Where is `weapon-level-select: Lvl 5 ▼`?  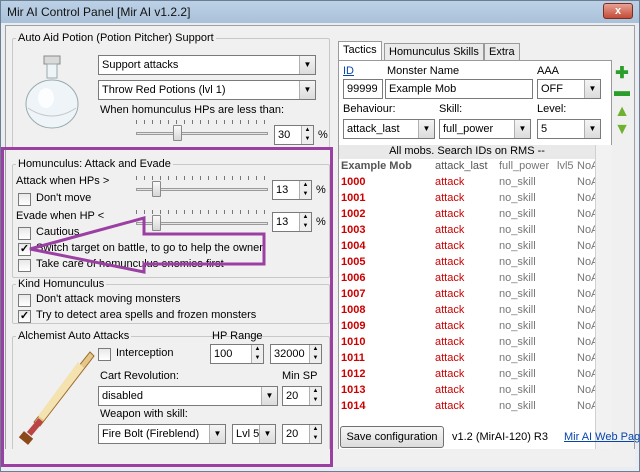 weapon-level-select: Lvl 5 ▼ is located at coordinates (254, 434).